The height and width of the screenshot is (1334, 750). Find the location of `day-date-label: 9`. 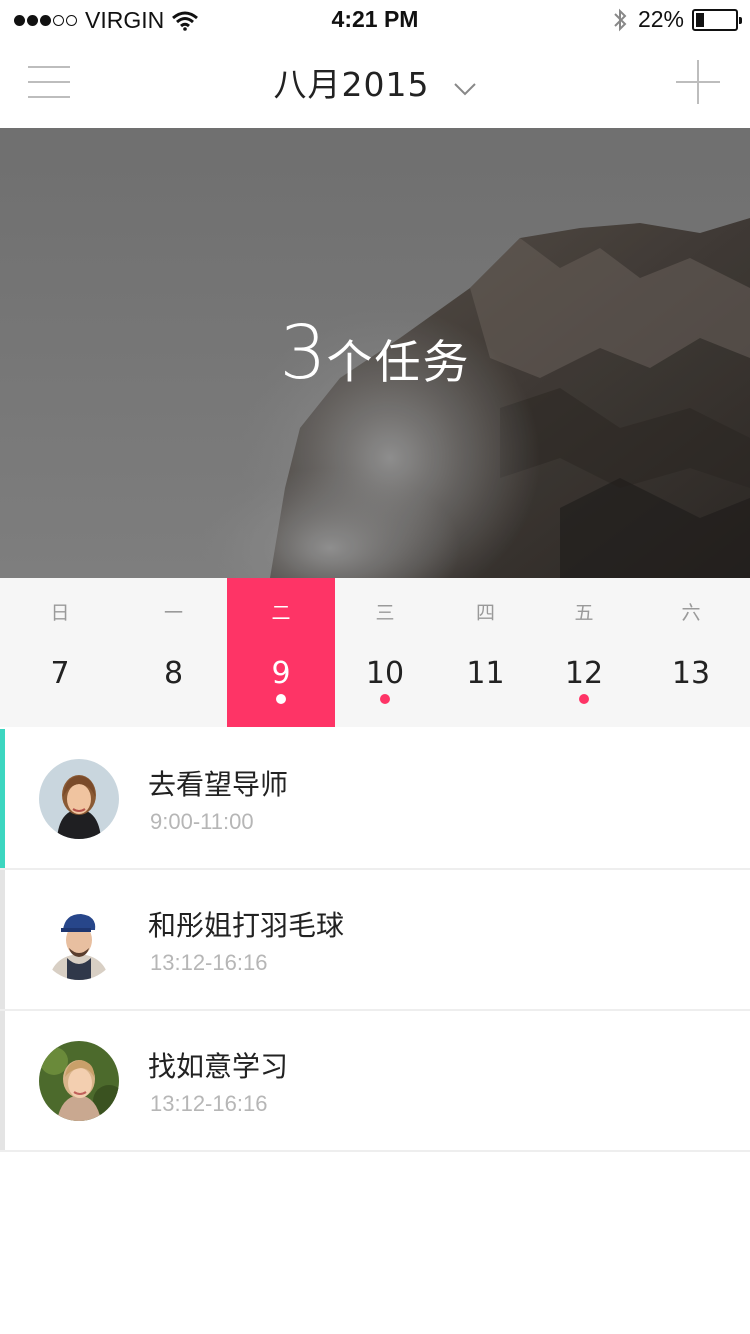

day-date-label: 9 is located at coordinates (281, 673).